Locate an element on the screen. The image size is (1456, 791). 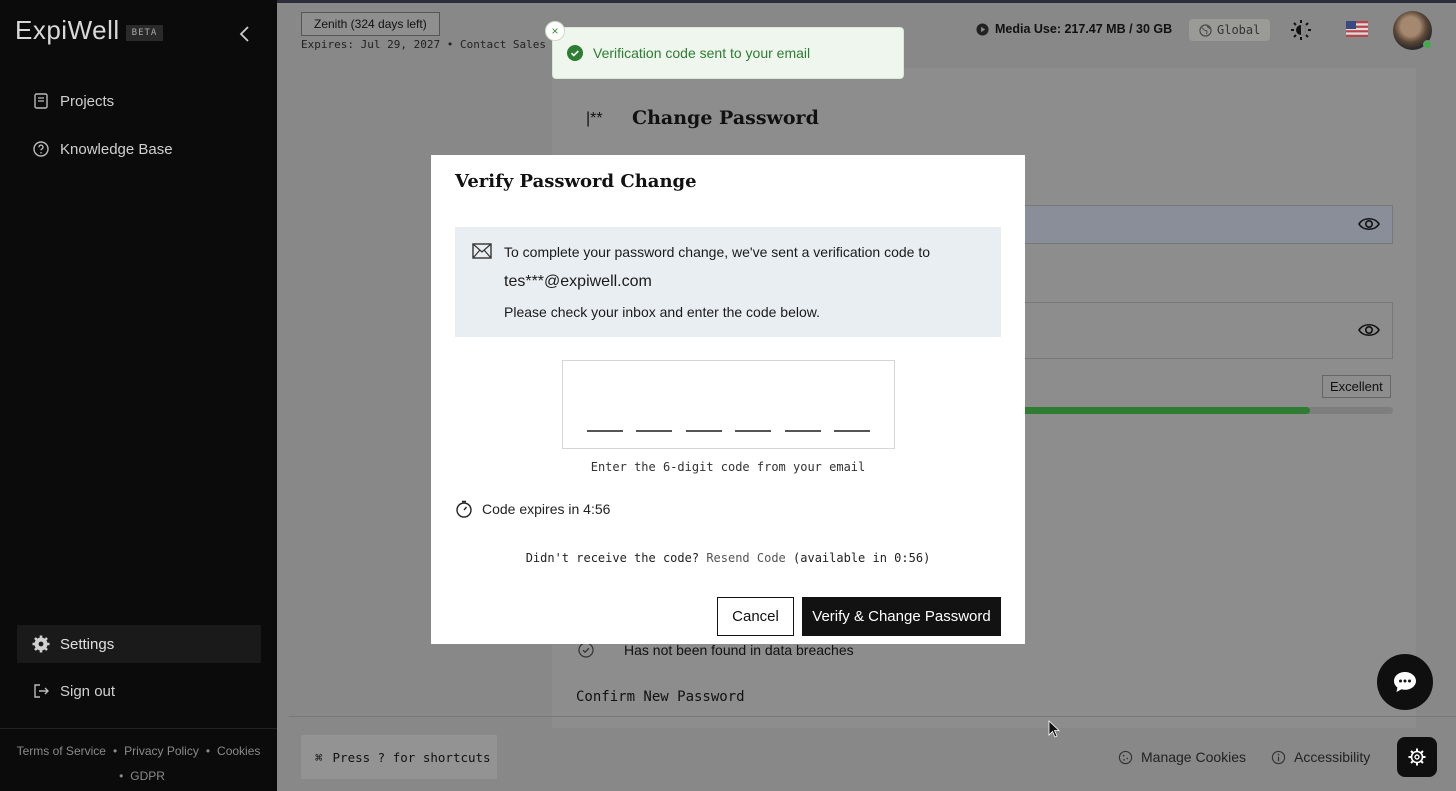
resend-prefix: Didn't receive the code? is located at coordinates (612, 558).